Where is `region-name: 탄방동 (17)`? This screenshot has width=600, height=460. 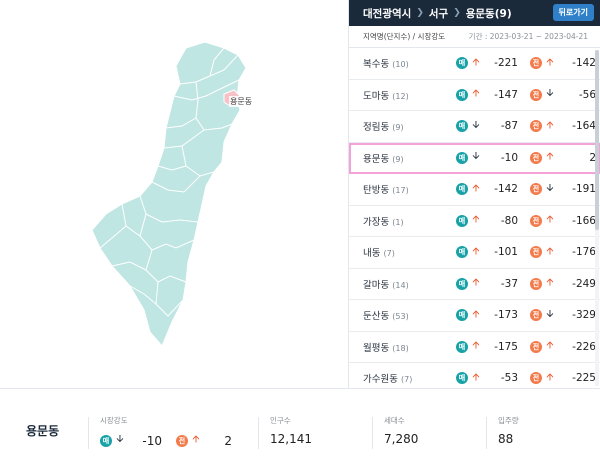
region-name: 탄방동 (17) is located at coordinates (409, 189).